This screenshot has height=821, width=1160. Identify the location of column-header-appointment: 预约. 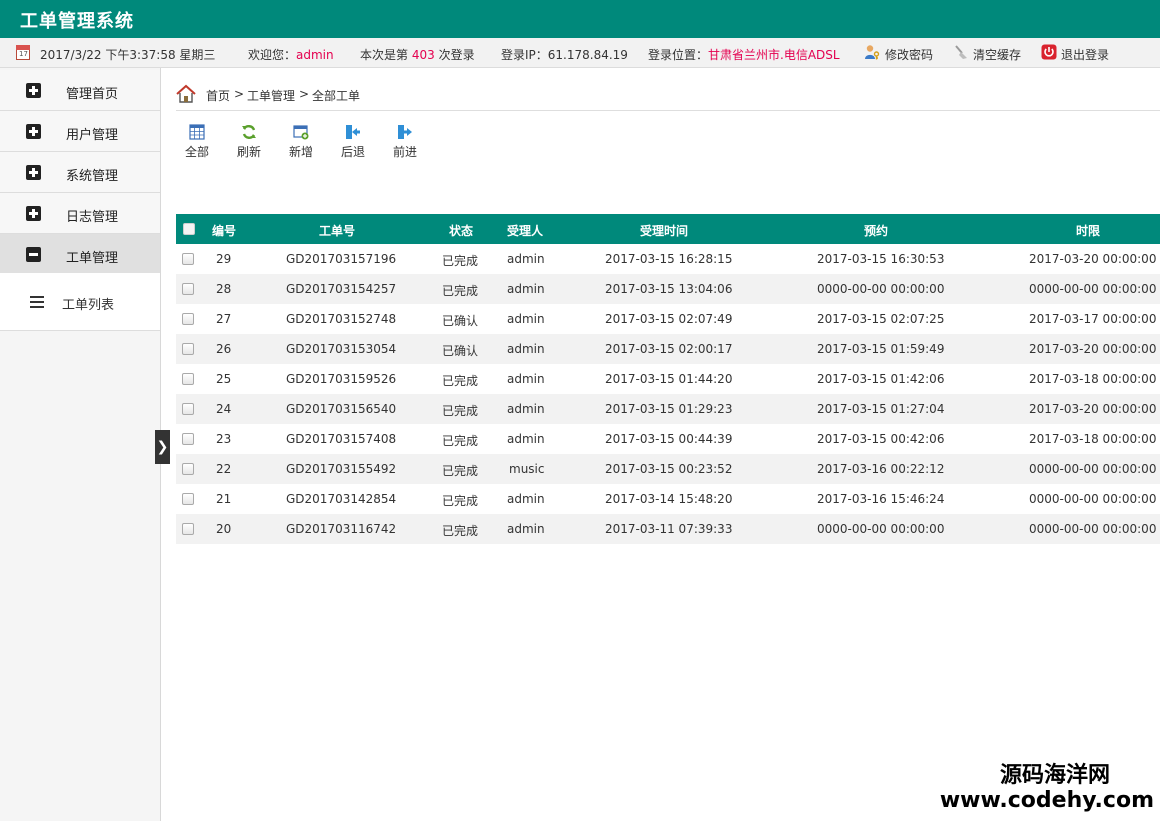
(876, 230).